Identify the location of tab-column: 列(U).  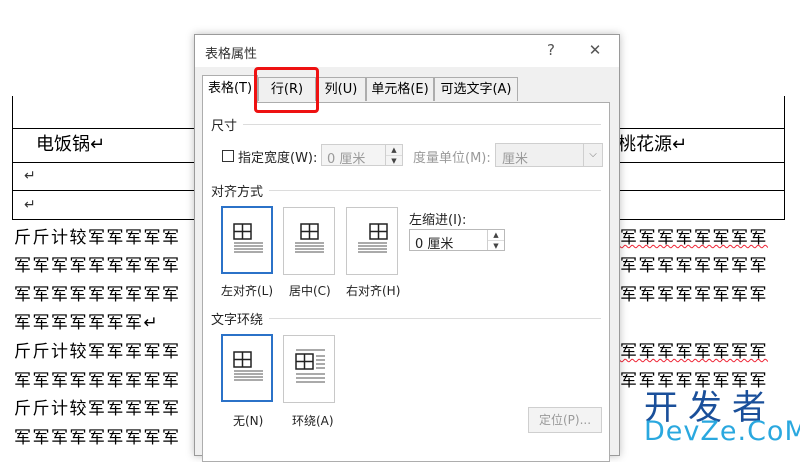
(341, 89).